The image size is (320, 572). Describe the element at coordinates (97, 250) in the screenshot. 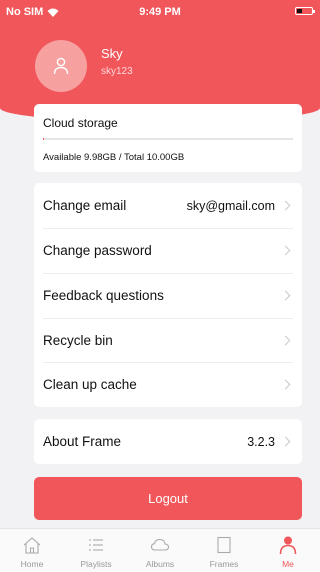

I see `menu-label: Change password` at that location.